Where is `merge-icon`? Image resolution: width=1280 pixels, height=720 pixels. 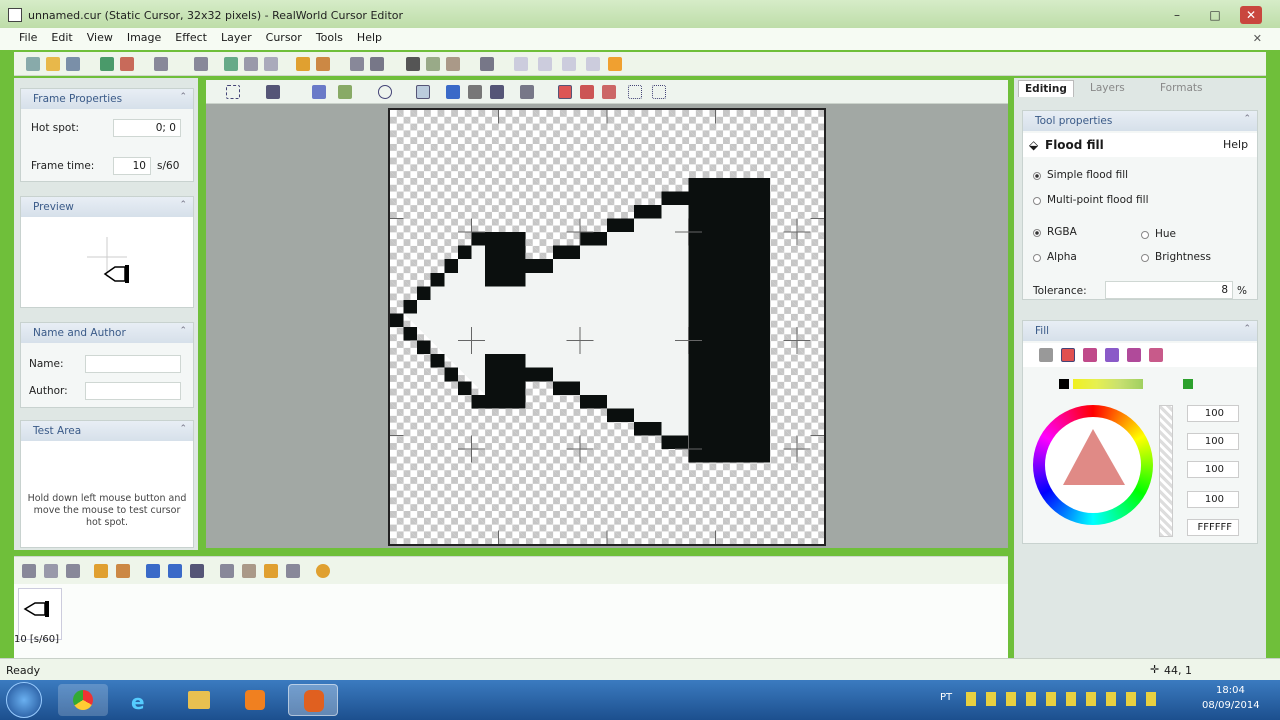
merge-icon is located at coordinates (323, 64).